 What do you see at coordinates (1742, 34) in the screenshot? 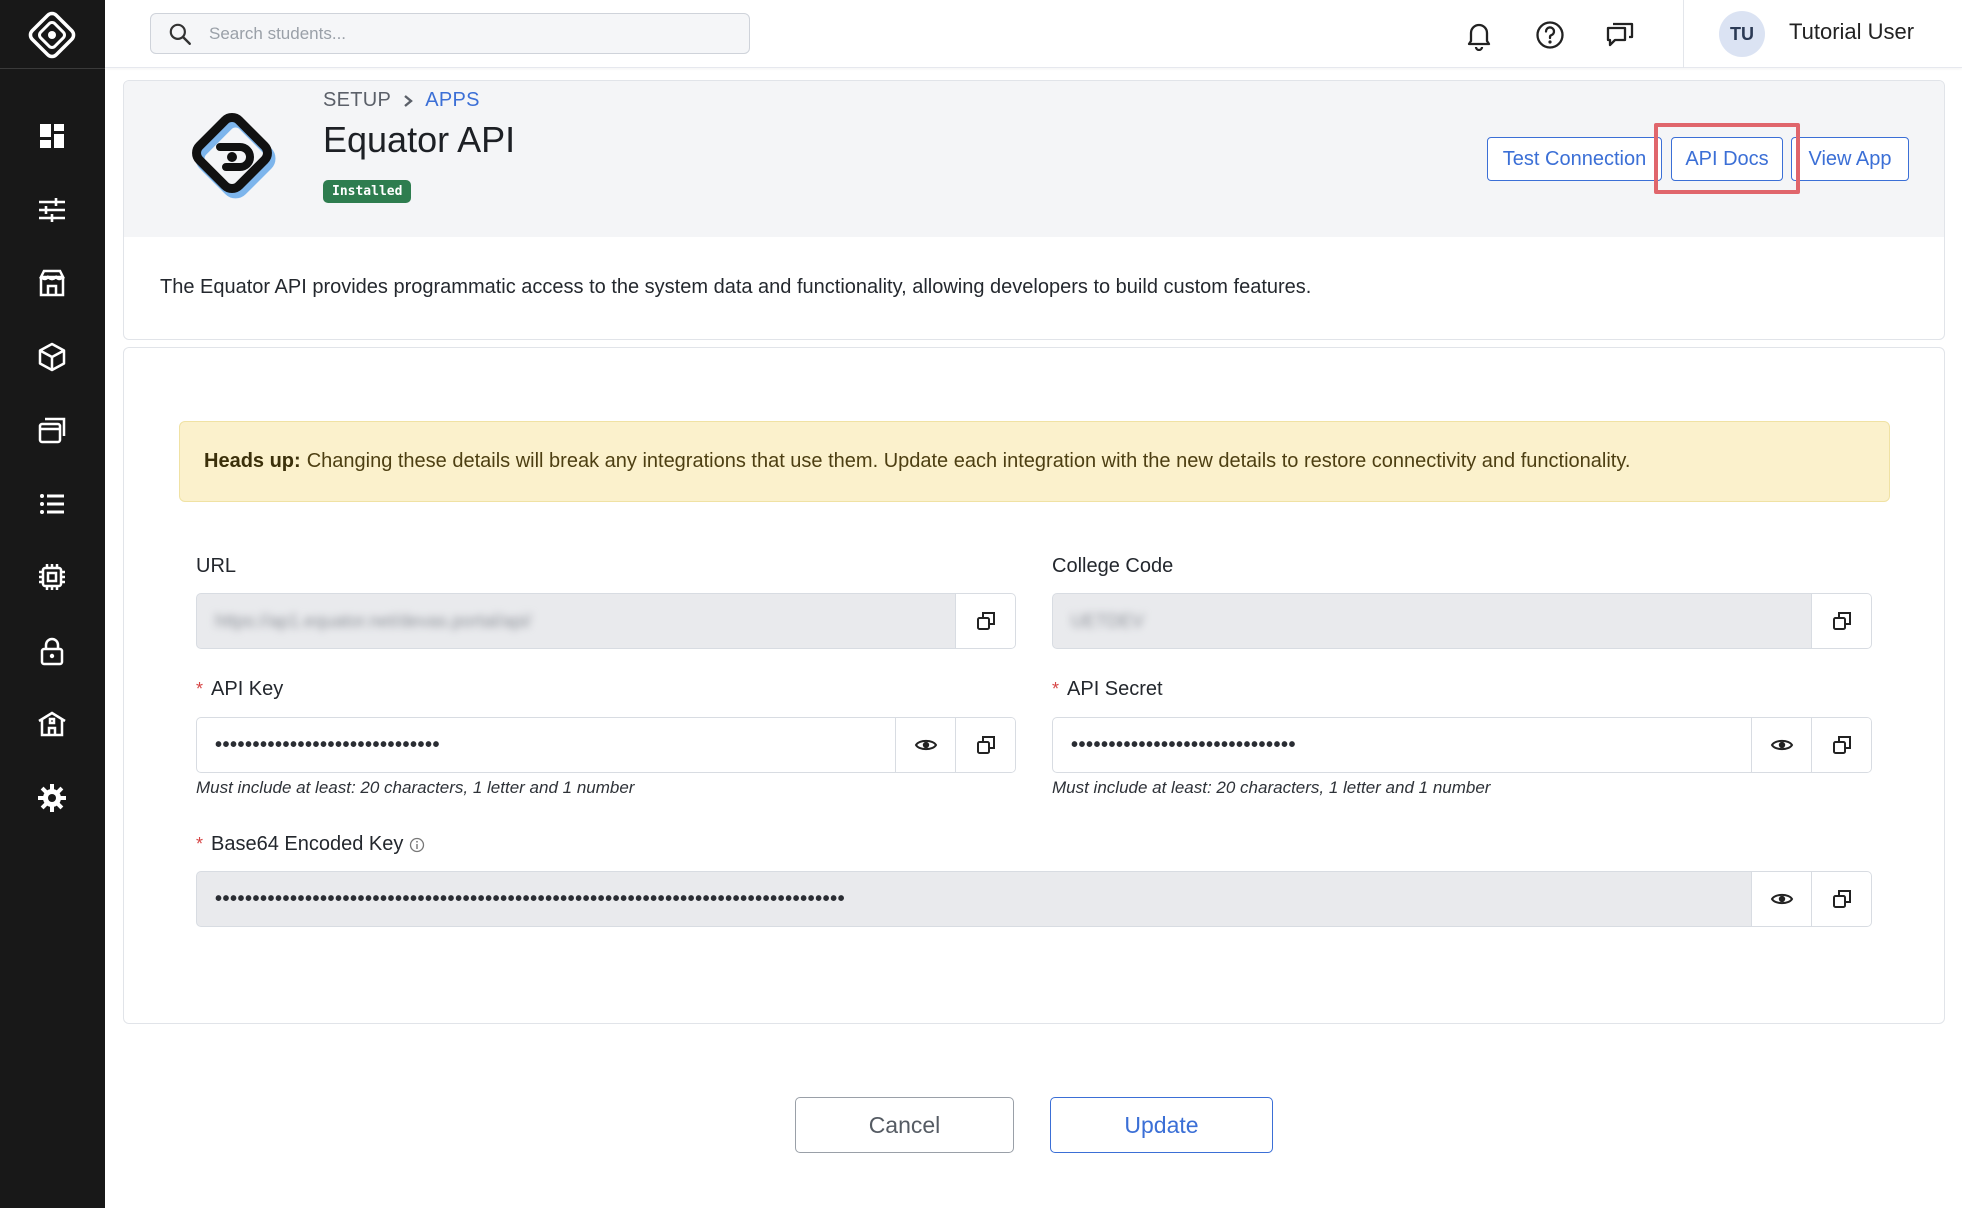
I see `avatar: TU` at bounding box center [1742, 34].